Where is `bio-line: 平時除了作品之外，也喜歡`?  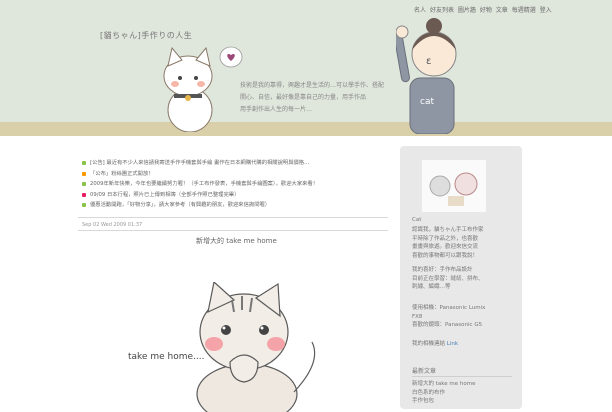
bio-line: 平時除了作品之外，也喜歡 is located at coordinates (445, 238).